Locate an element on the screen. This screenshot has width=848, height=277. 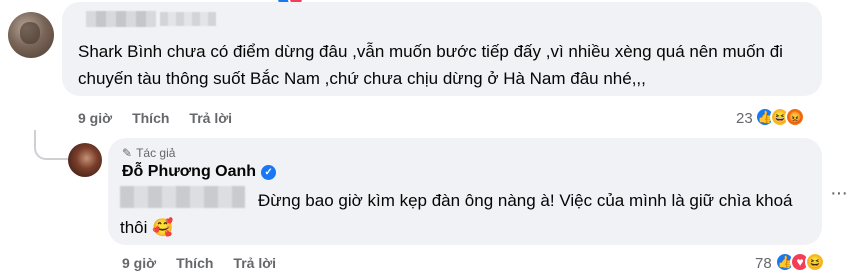
pen-icon: ✎ is located at coordinates (127, 153).